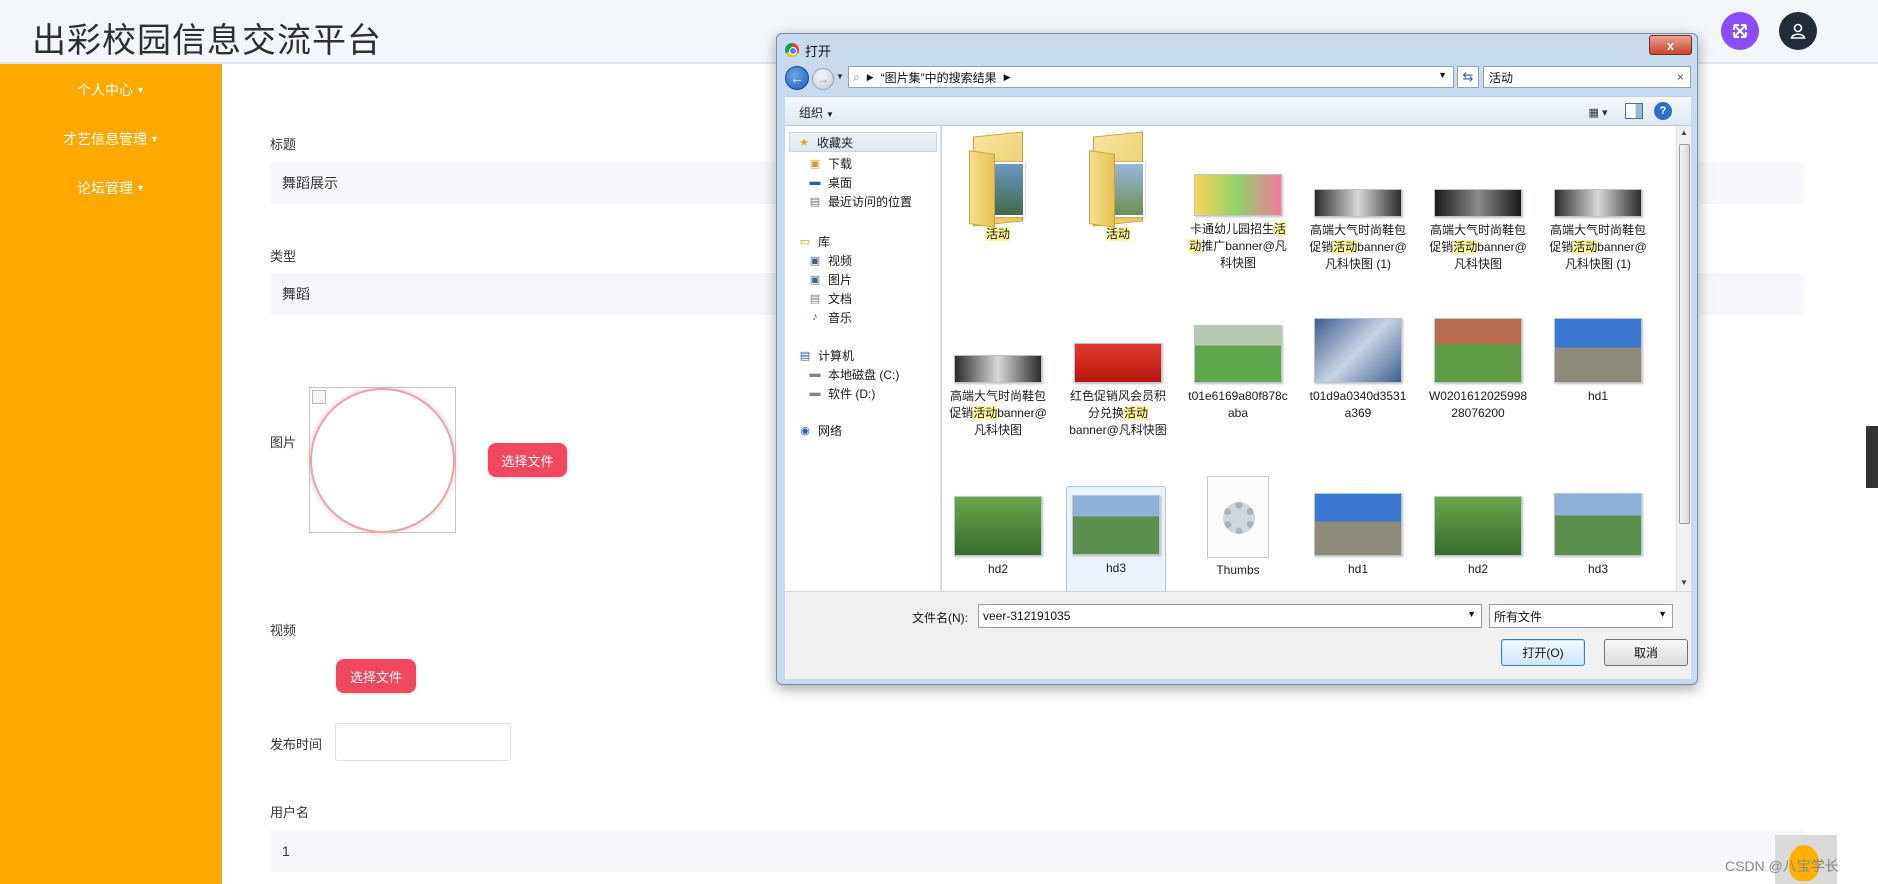 This screenshot has width=1878, height=884. I want to click on download-folder-icon: ▣, so click(815, 163).